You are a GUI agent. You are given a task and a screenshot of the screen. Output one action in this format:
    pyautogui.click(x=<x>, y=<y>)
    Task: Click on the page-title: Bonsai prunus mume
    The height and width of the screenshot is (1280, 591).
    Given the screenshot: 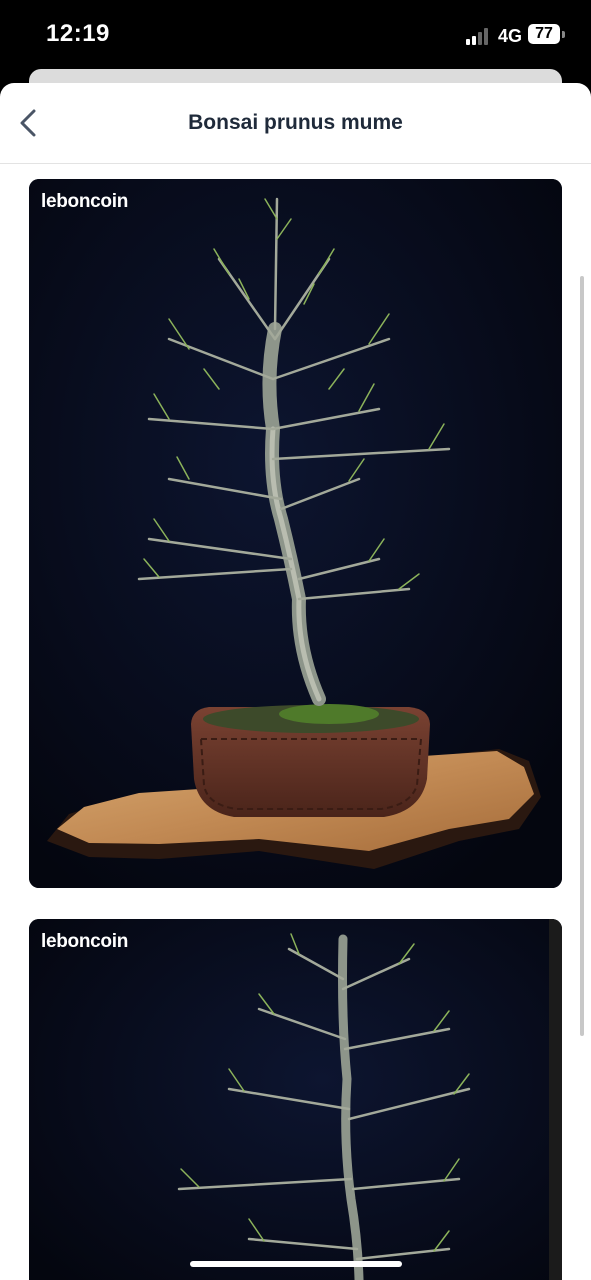 What is the action you would take?
    pyautogui.click(x=295, y=122)
    